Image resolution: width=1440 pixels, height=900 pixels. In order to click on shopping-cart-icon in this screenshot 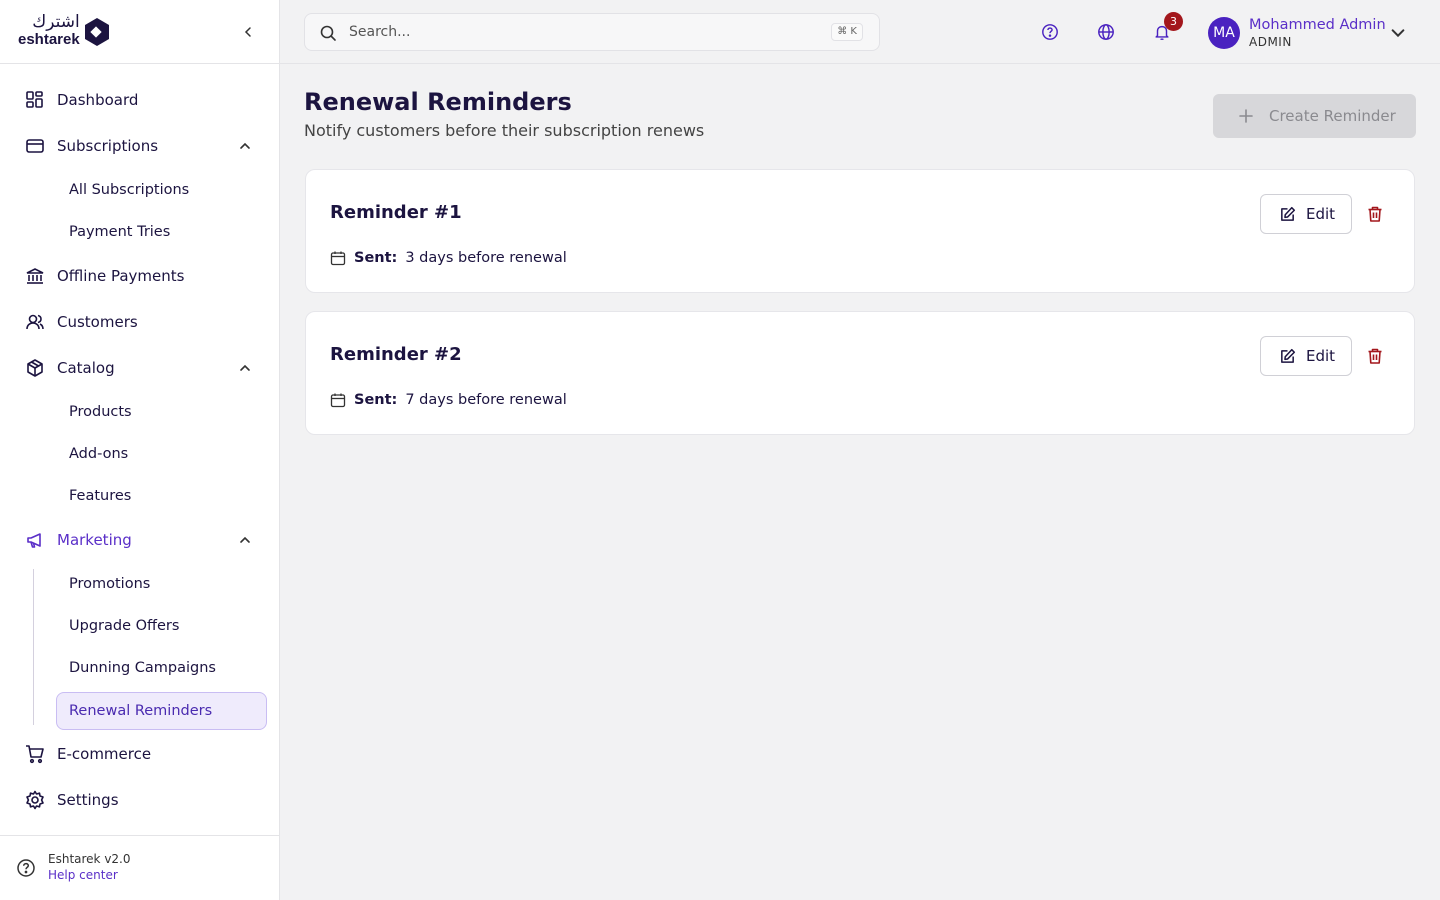, I will do `click(35, 754)`.